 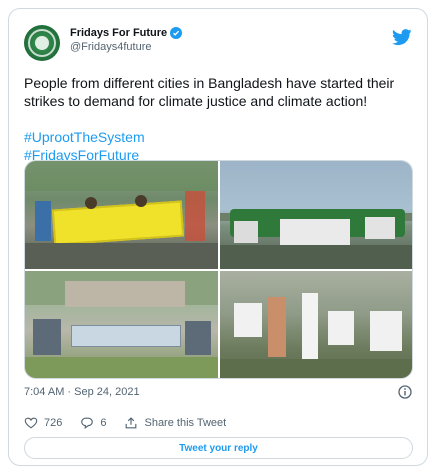 I want to click on tweet-header: Fridays For Future @Fridays4future, so click(x=218, y=43).